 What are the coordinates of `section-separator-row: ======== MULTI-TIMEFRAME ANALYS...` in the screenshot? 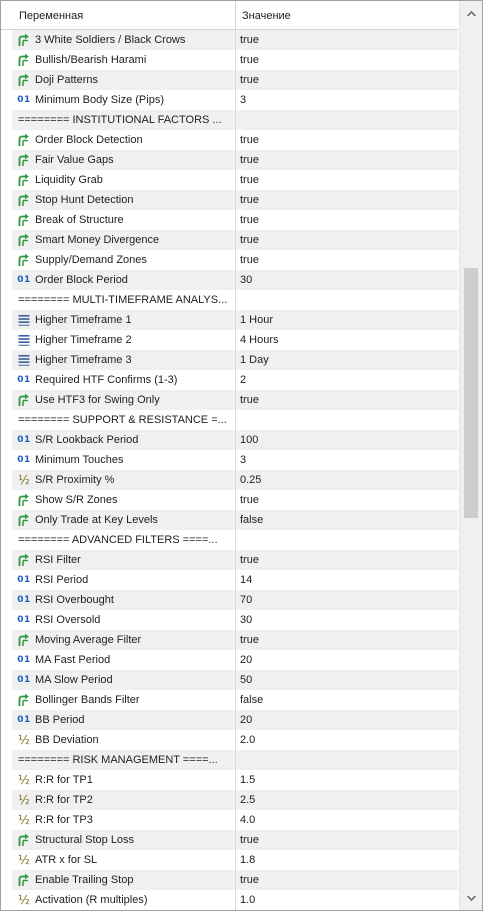 It's located at (235, 300).